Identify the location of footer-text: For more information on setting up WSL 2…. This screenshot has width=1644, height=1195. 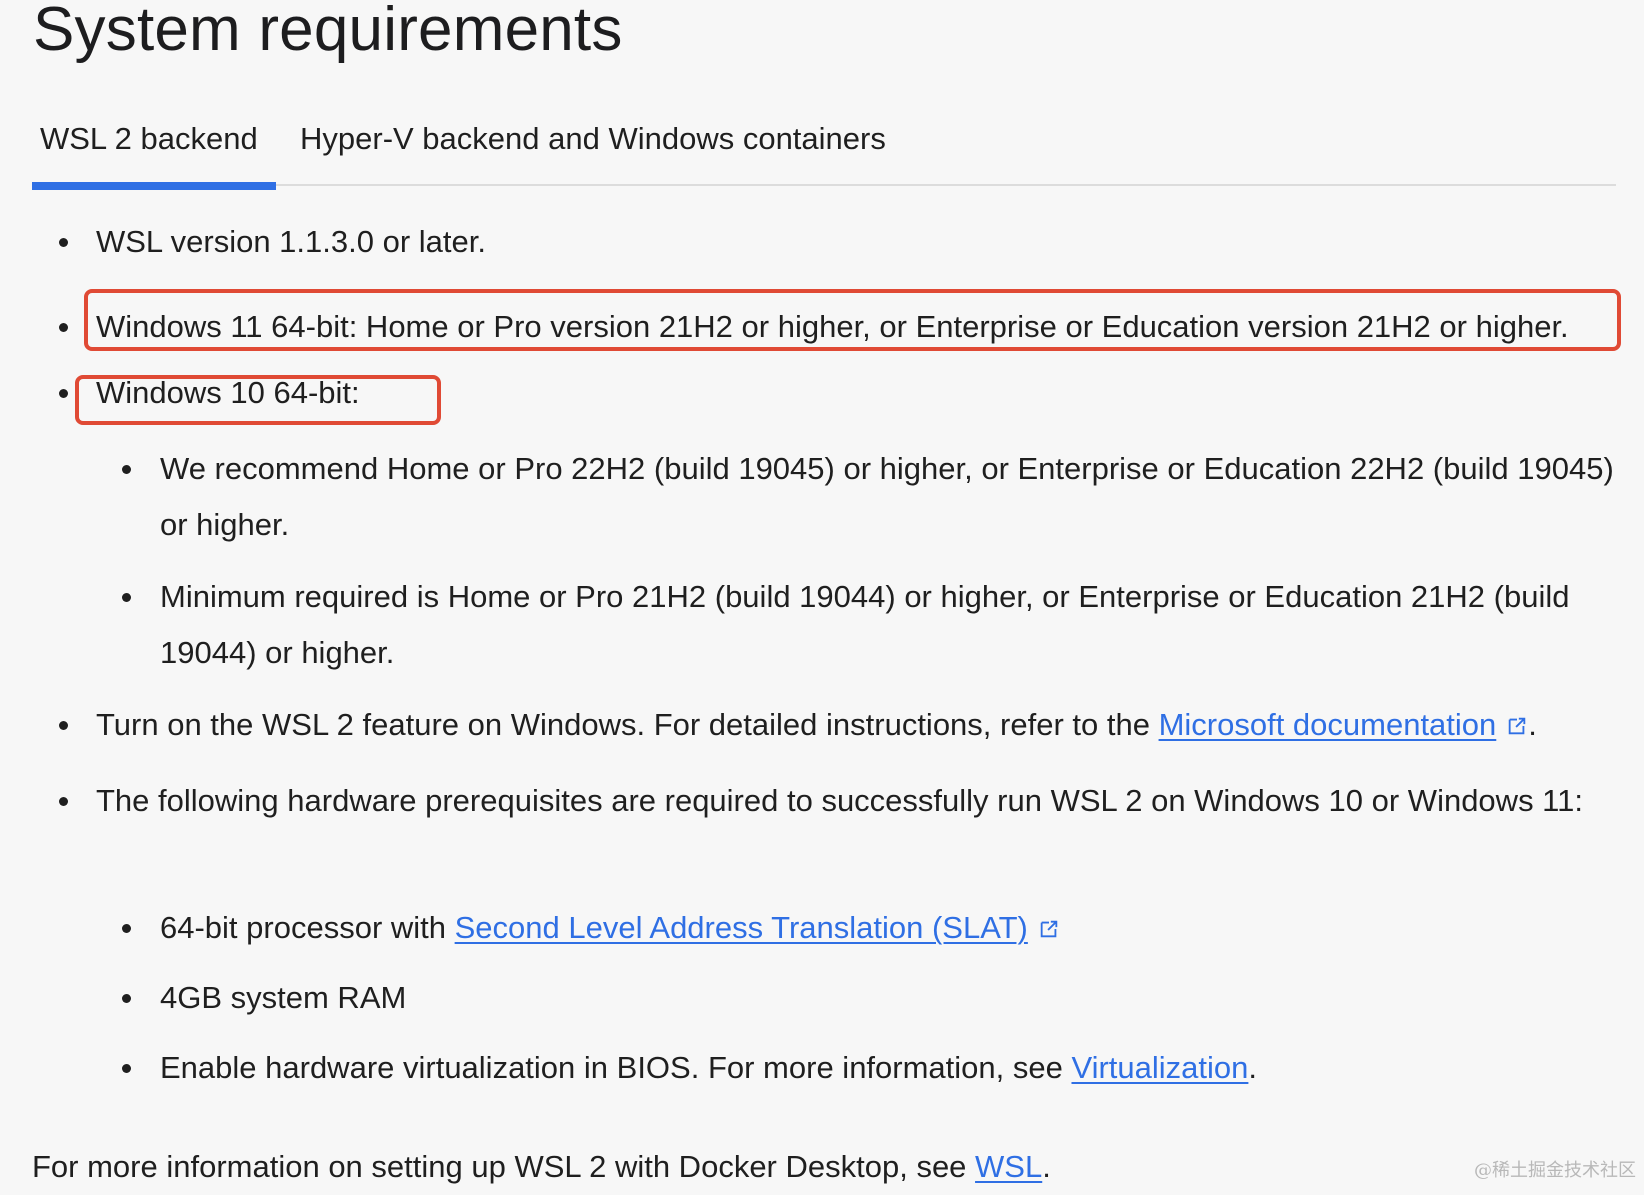
(504, 1166).